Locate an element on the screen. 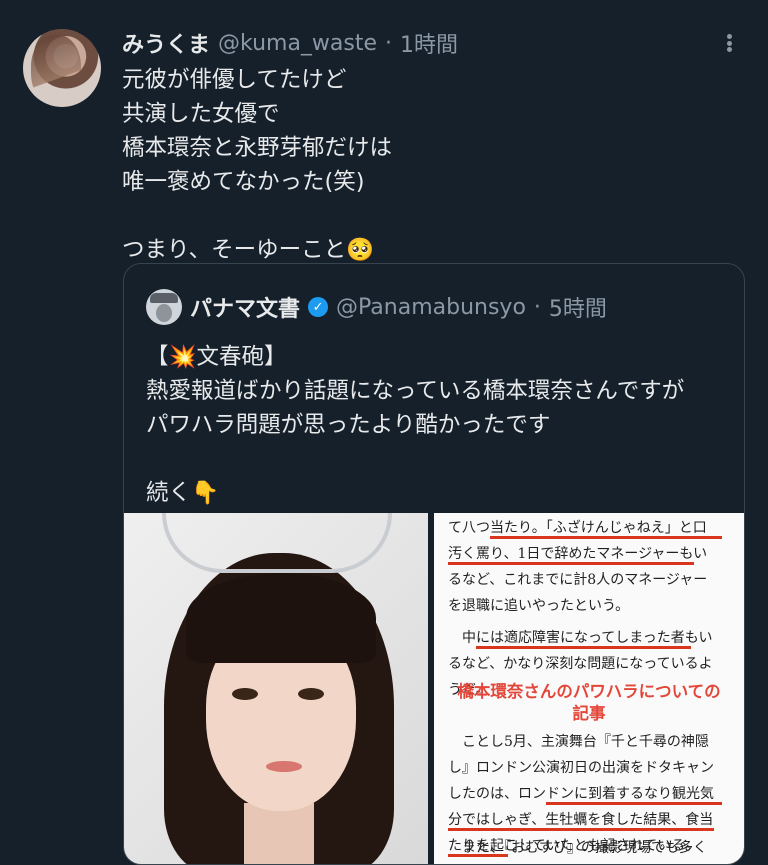 This screenshot has height=865, width=768. photo-bangs is located at coordinates (281, 618).